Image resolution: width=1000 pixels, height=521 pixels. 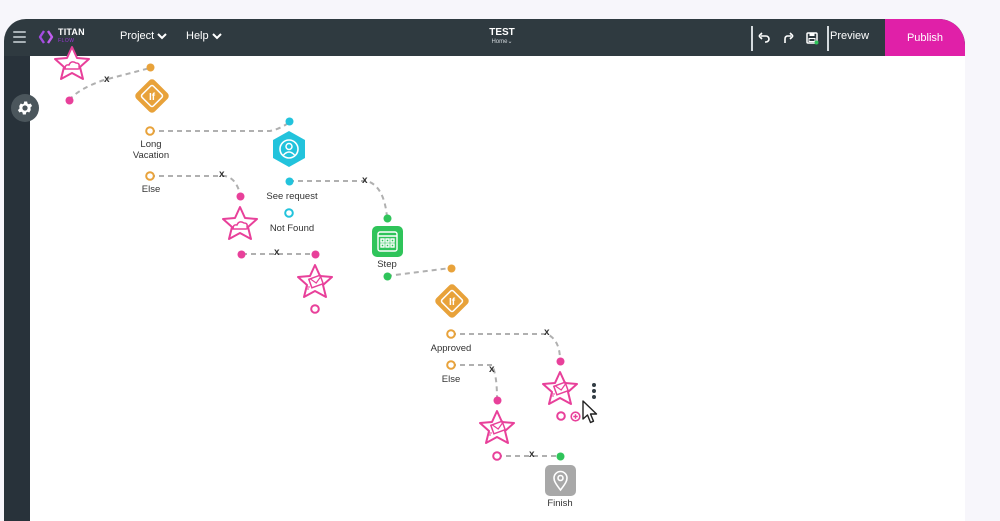 What do you see at coordinates (289, 149) in the screenshot?
I see `user-task-node` at bounding box center [289, 149].